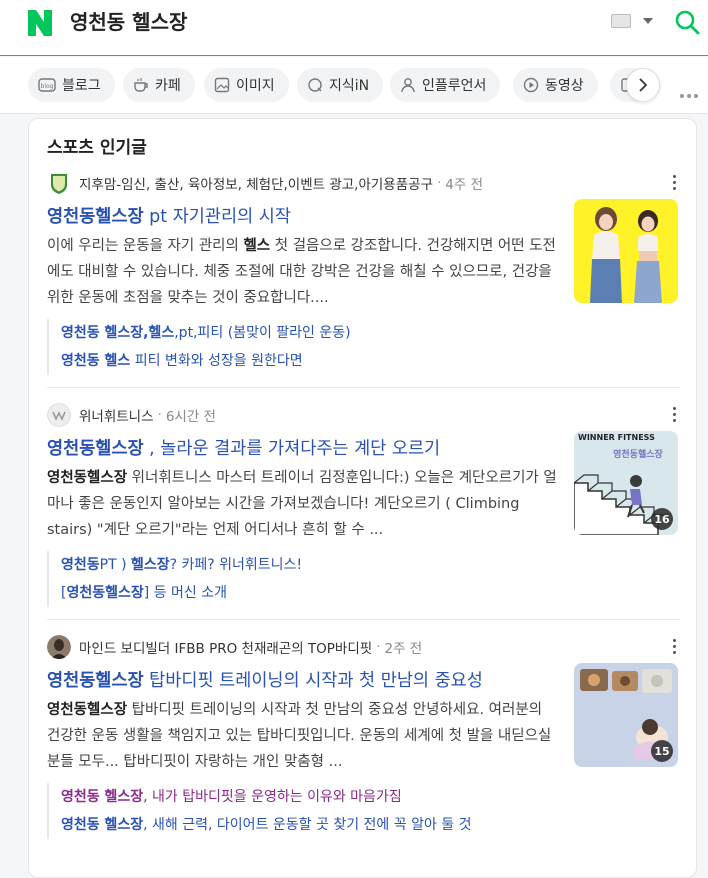 The width and height of the screenshot is (708, 878). Describe the element at coordinates (616, 437) in the screenshot. I see `thumb-brand-text: WINNER FITNESS` at that location.